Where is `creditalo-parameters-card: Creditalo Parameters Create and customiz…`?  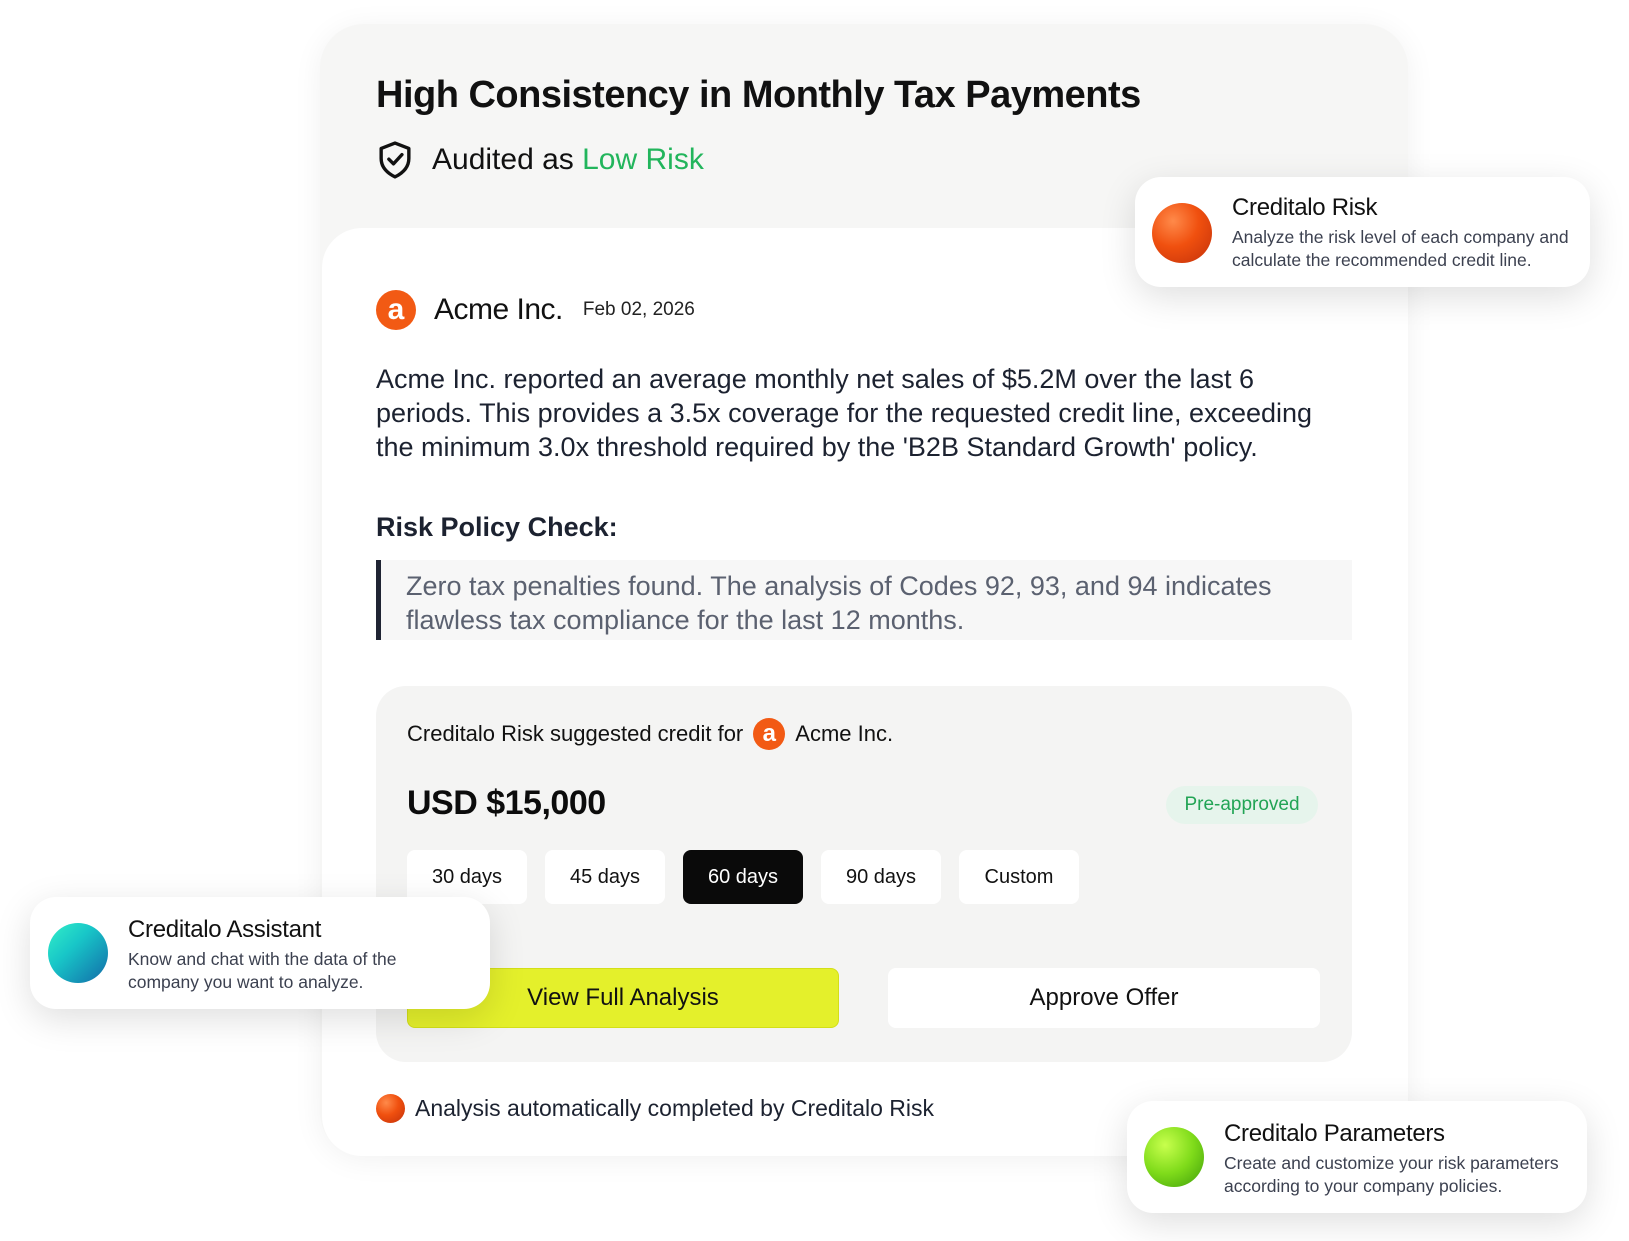 creditalo-parameters-card: Creditalo Parameters Create and customiz… is located at coordinates (1357, 1157).